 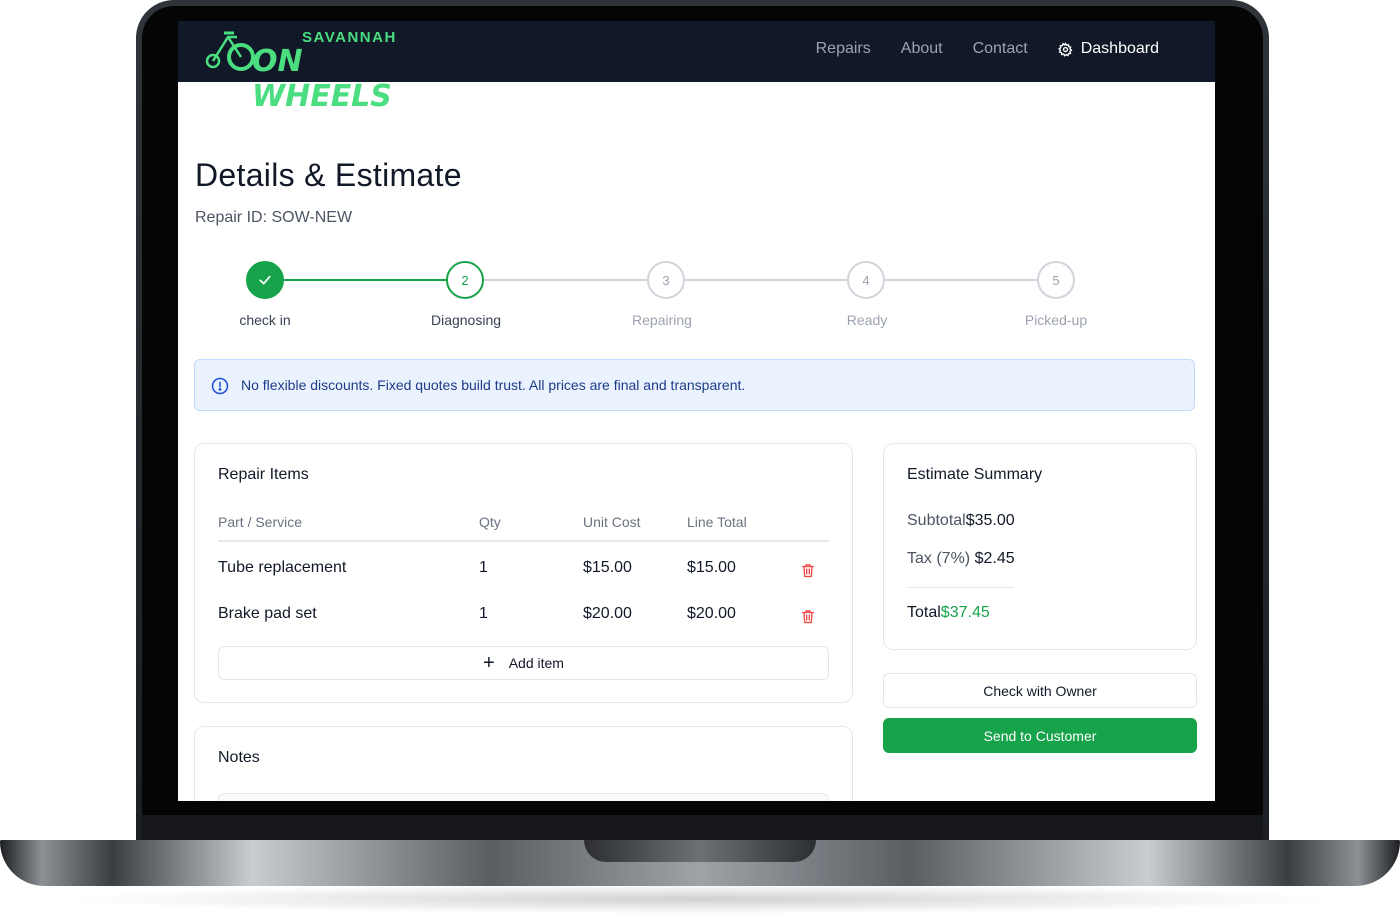 I want to click on brand-logo: SAVANNAH ON WHEELS, so click(x=299, y=70).